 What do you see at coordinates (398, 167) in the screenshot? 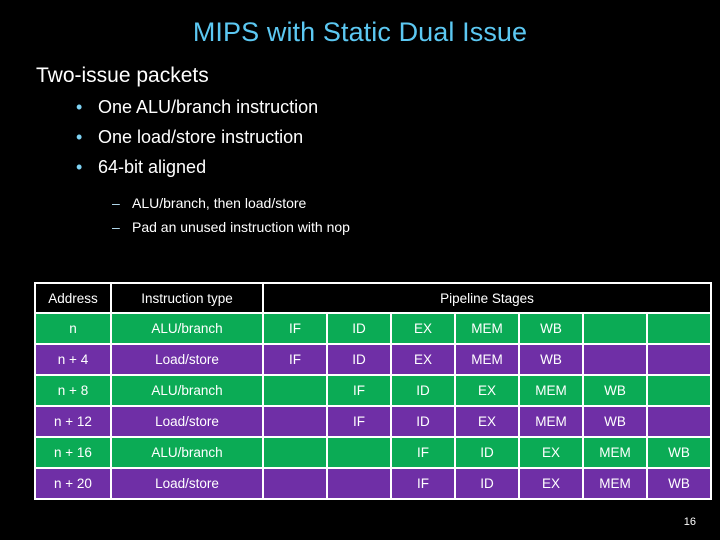
I see `bullet-item-2: • 64-bit aligned` at bounding box center [398, 167].